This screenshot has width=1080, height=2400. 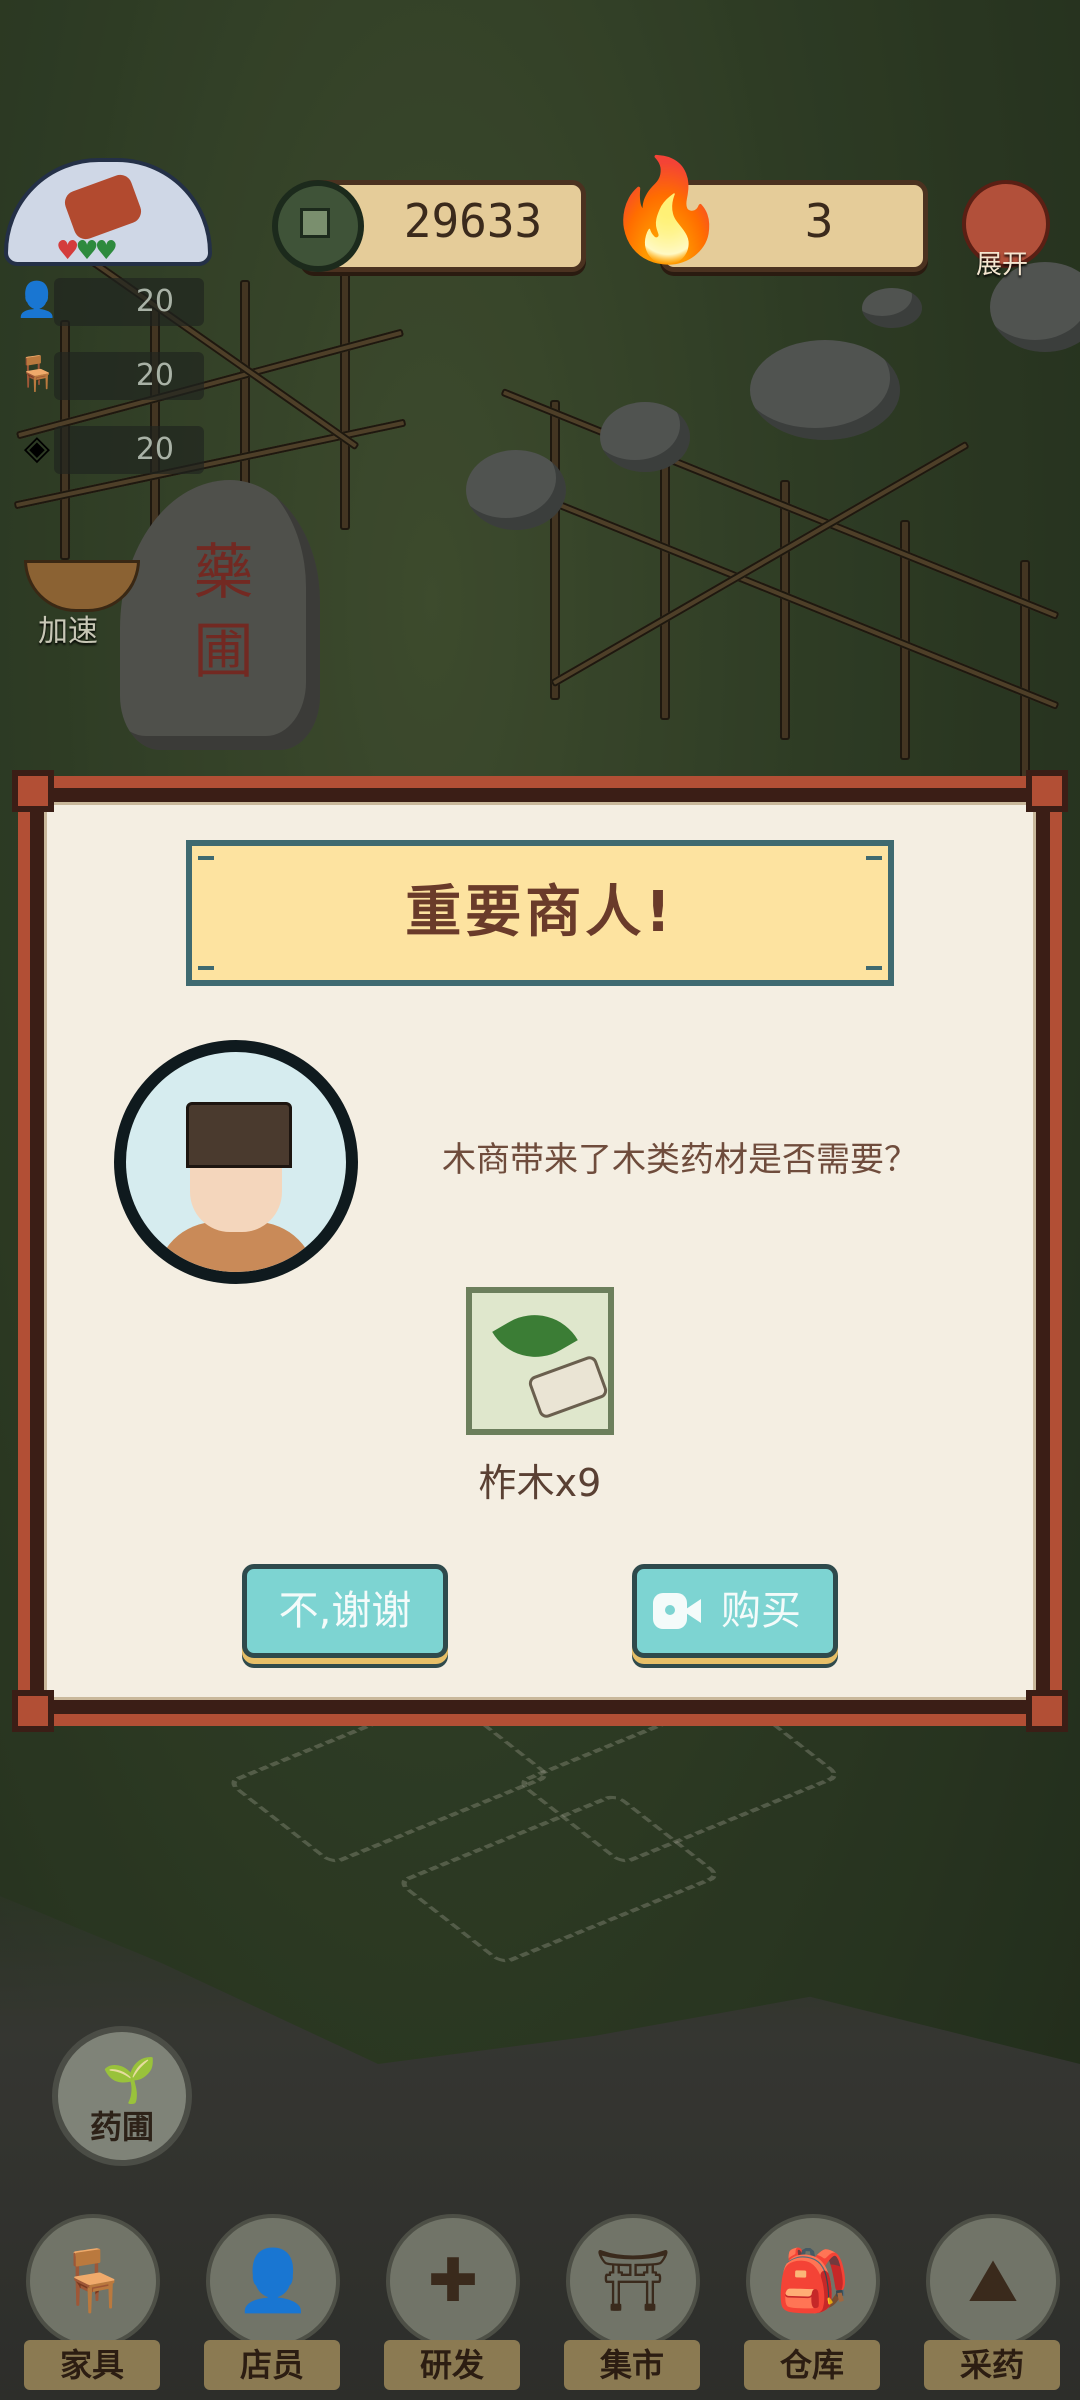 I want to click on nav-label: 仓库, so click(x=812, y=2365).